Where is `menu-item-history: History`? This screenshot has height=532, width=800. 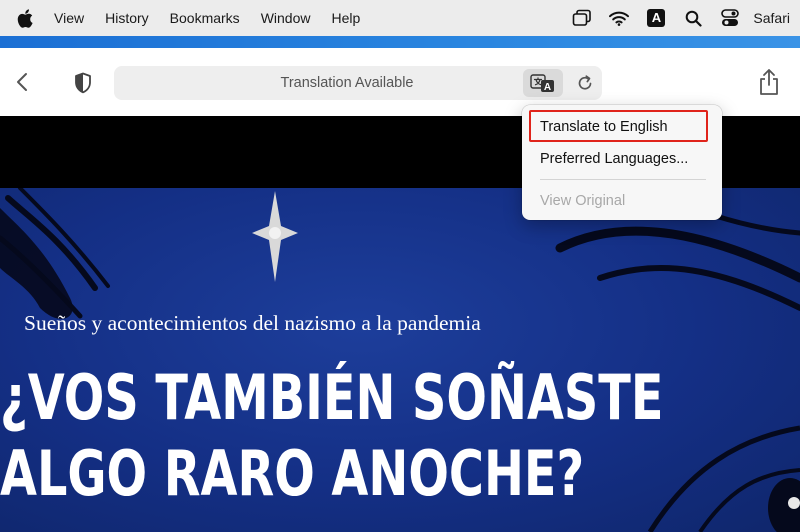
menu-item-history: History is located at coordinates (127, 18).